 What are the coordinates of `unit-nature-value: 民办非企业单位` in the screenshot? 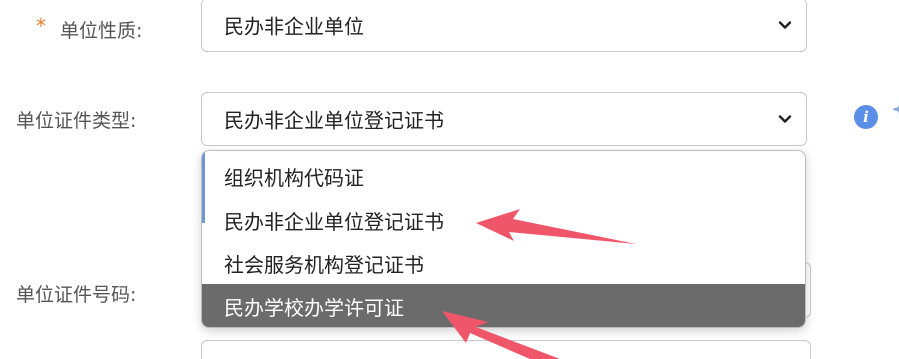 It's located at (294, 26).